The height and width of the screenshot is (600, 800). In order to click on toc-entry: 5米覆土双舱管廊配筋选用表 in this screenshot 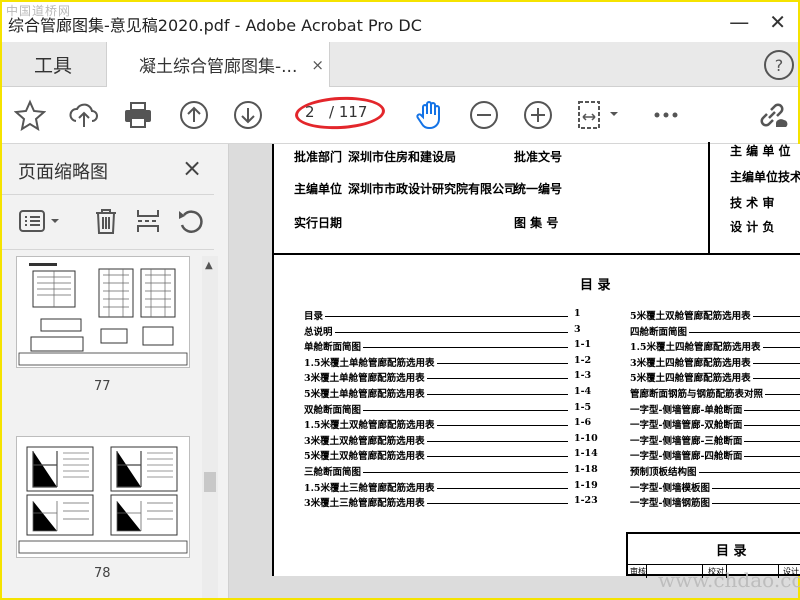, I will do `click(715, 315)`.